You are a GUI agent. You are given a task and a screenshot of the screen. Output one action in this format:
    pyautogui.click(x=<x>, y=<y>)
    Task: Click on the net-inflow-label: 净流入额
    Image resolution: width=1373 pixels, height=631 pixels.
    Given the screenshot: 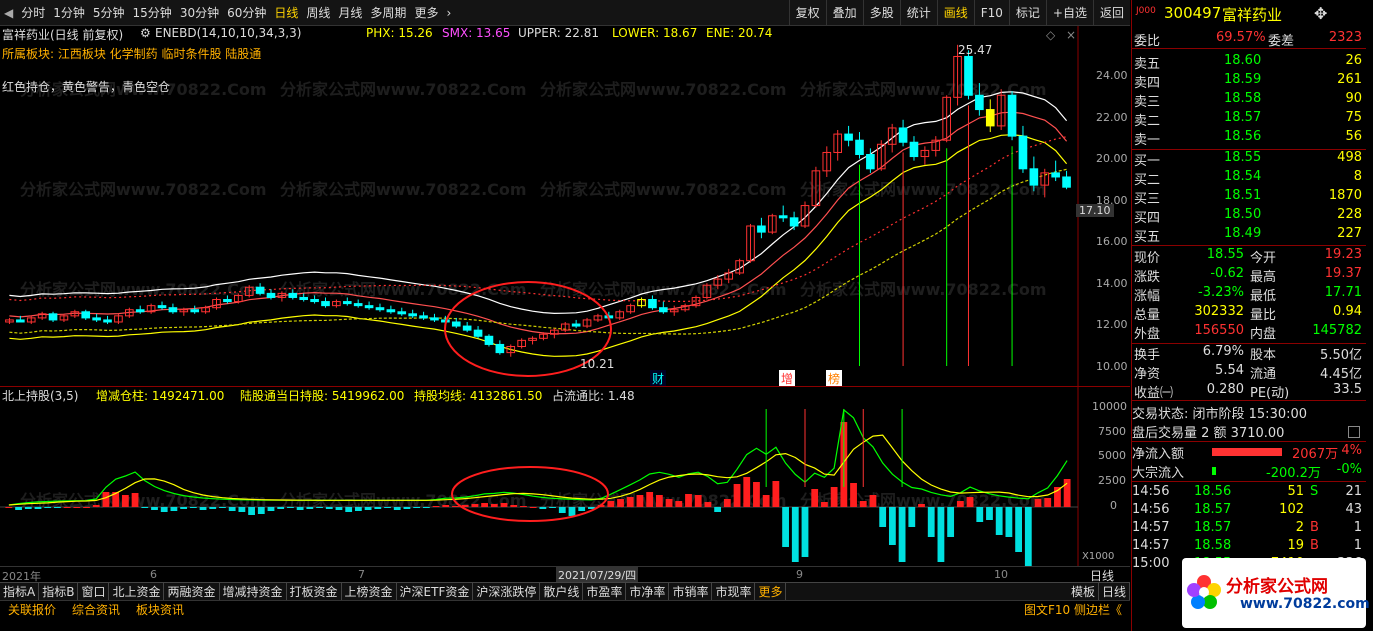 What is the action you would take?
    pyautogui.click(x=1158, y=454)
    